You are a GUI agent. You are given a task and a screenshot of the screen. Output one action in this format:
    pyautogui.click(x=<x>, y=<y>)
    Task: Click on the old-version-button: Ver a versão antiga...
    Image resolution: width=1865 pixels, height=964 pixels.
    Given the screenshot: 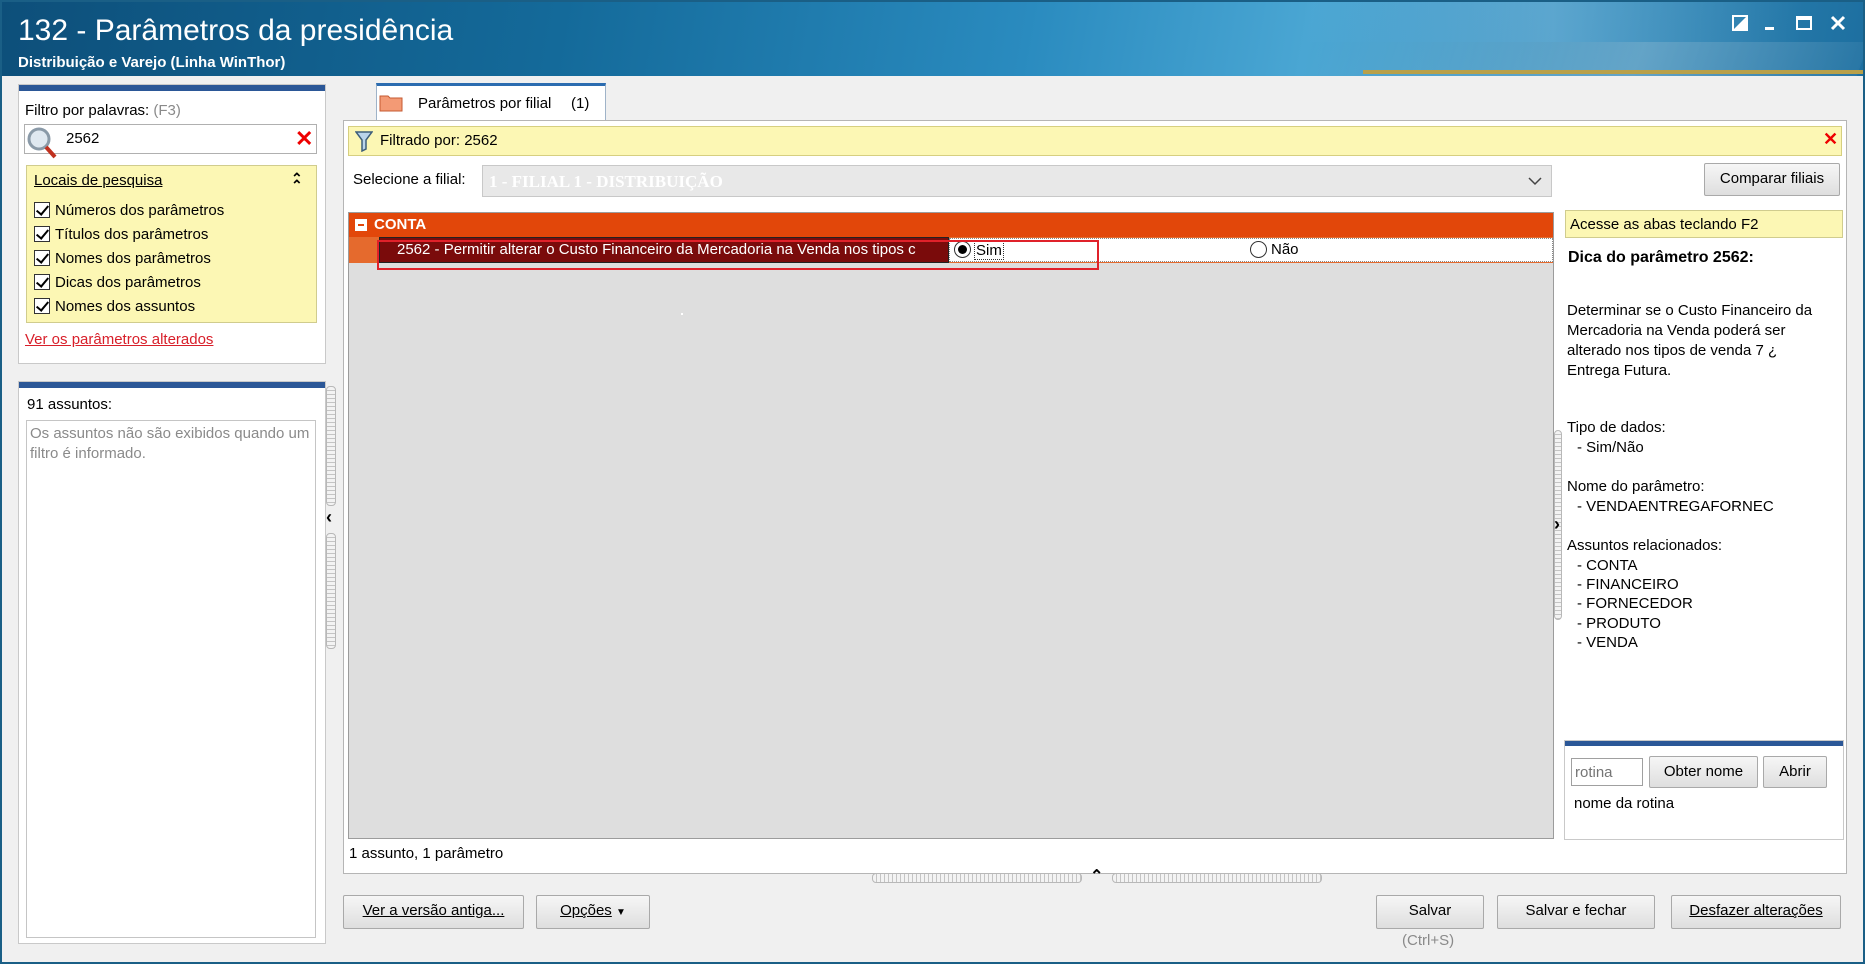 What is the action you would take?
    pyautogui.click(x=433, y=912)
    